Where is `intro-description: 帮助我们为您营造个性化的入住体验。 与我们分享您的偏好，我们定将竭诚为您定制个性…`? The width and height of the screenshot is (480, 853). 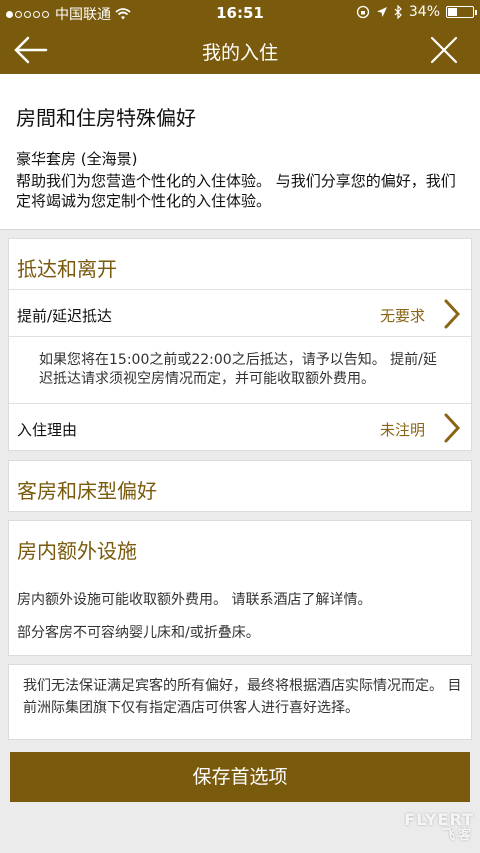 intro-description: 帮助我们为您营造个性化的入住体验。 与我们分享您的偏好，我们定将竭诚为您定制个性… is located at coordinates (236, 191).